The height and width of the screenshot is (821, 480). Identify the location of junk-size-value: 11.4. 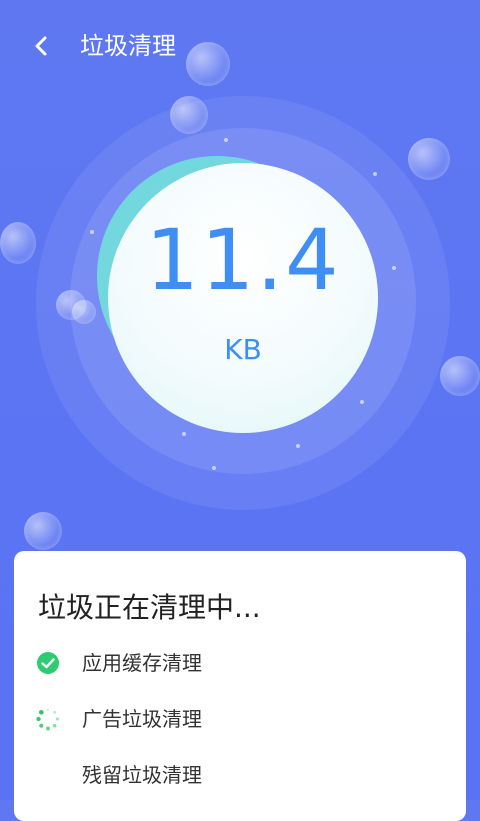
(243, 260).